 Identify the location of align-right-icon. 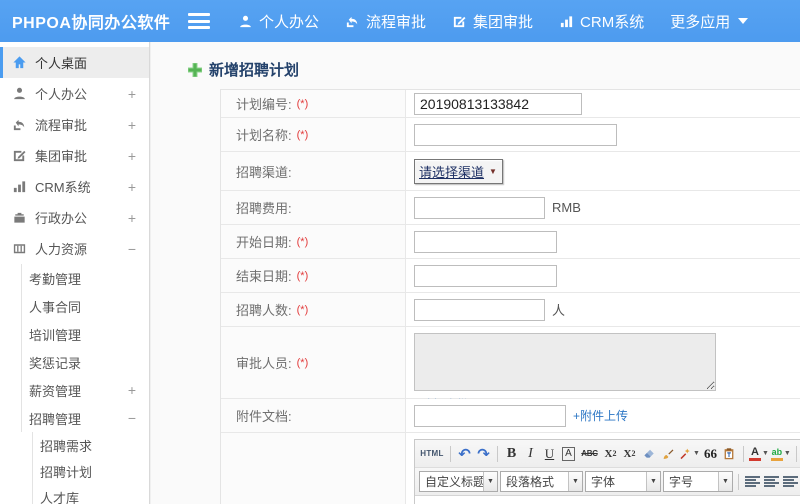
(790, 482).